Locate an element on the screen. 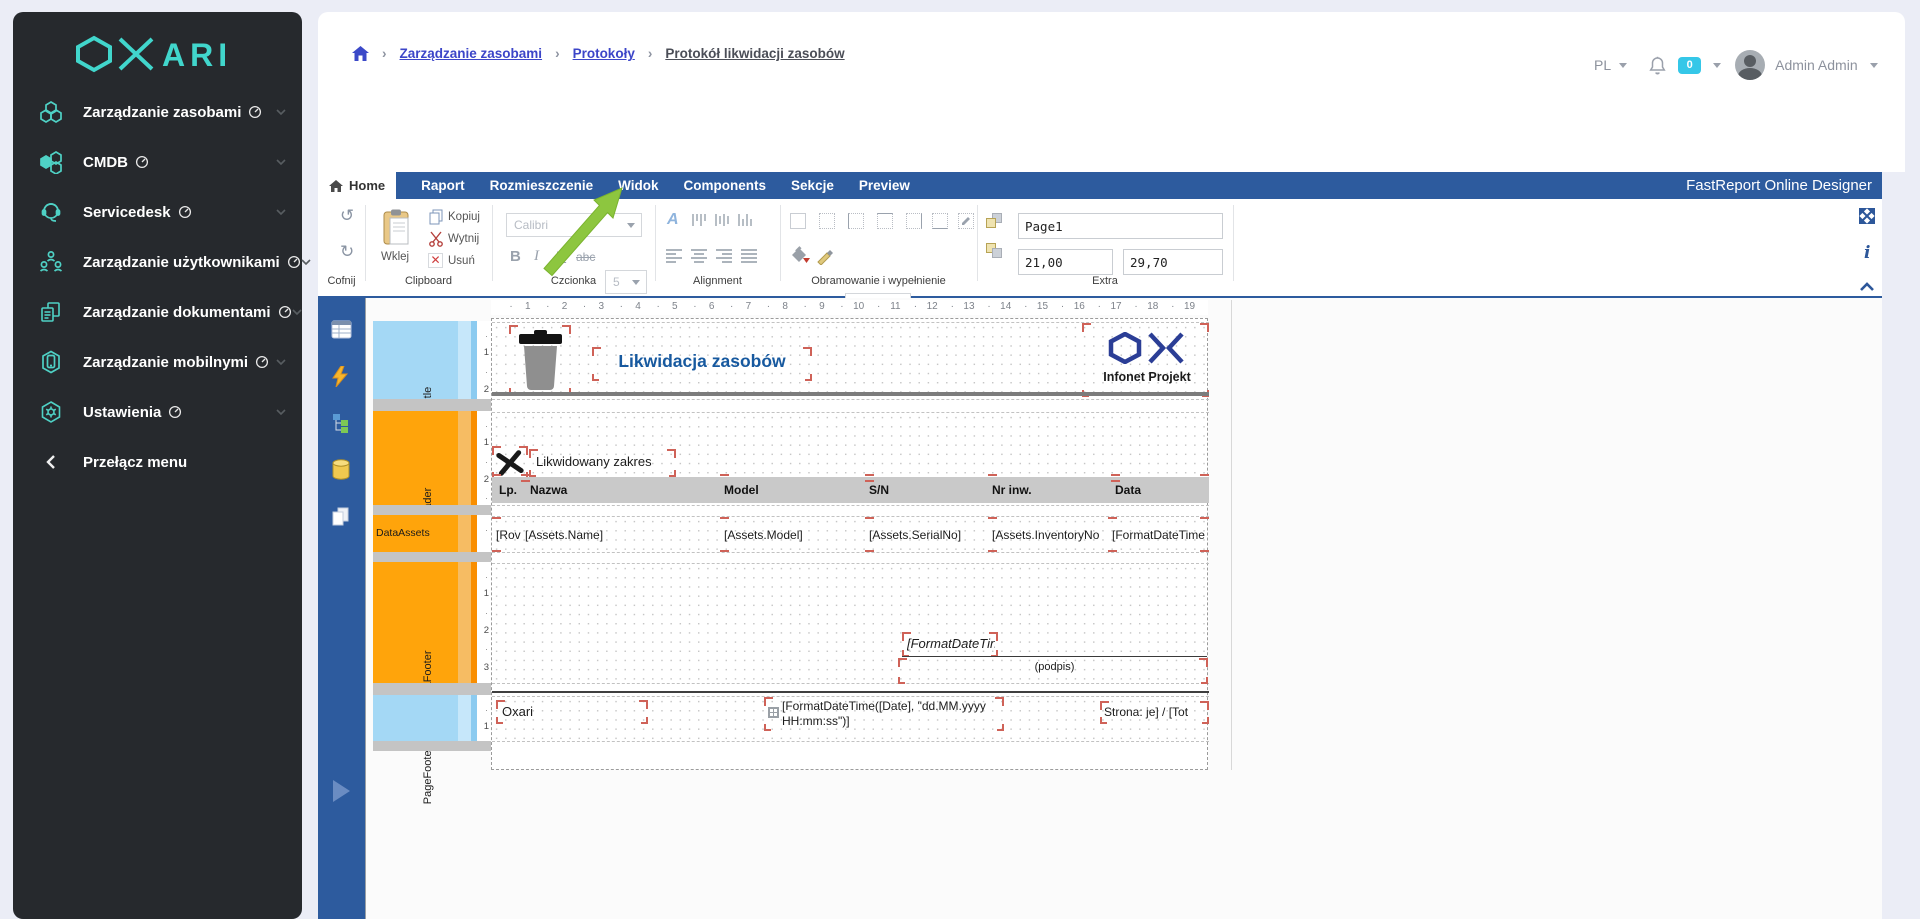 This screenshot has height=919, width=1920. pages-copy-icon is located at coordinates (340, 518).